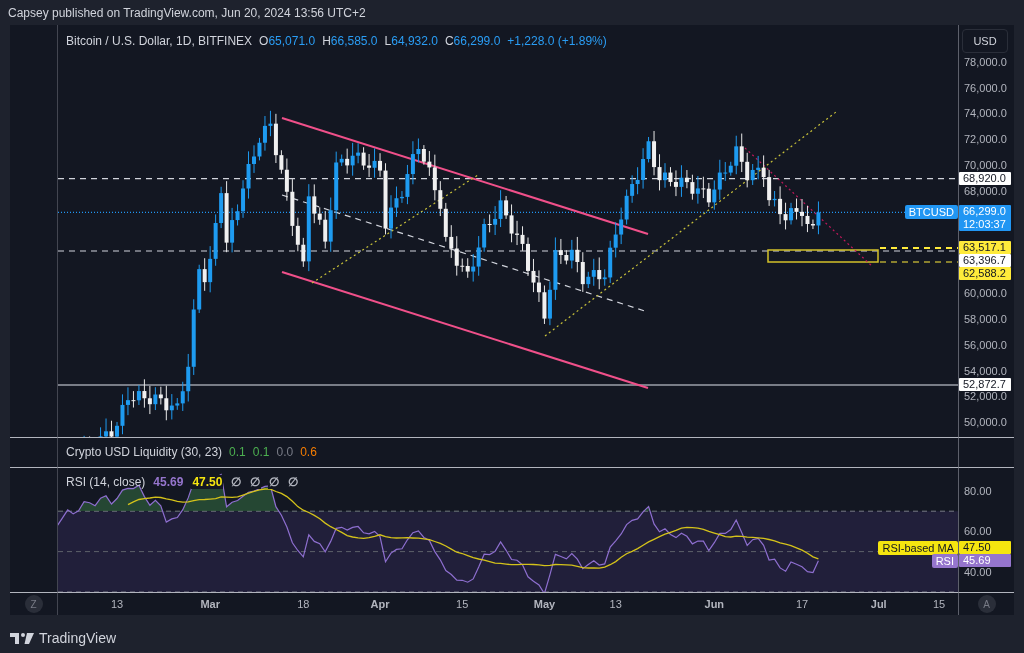  I want to click on price-label: 52,872.7, so click(985, 384).